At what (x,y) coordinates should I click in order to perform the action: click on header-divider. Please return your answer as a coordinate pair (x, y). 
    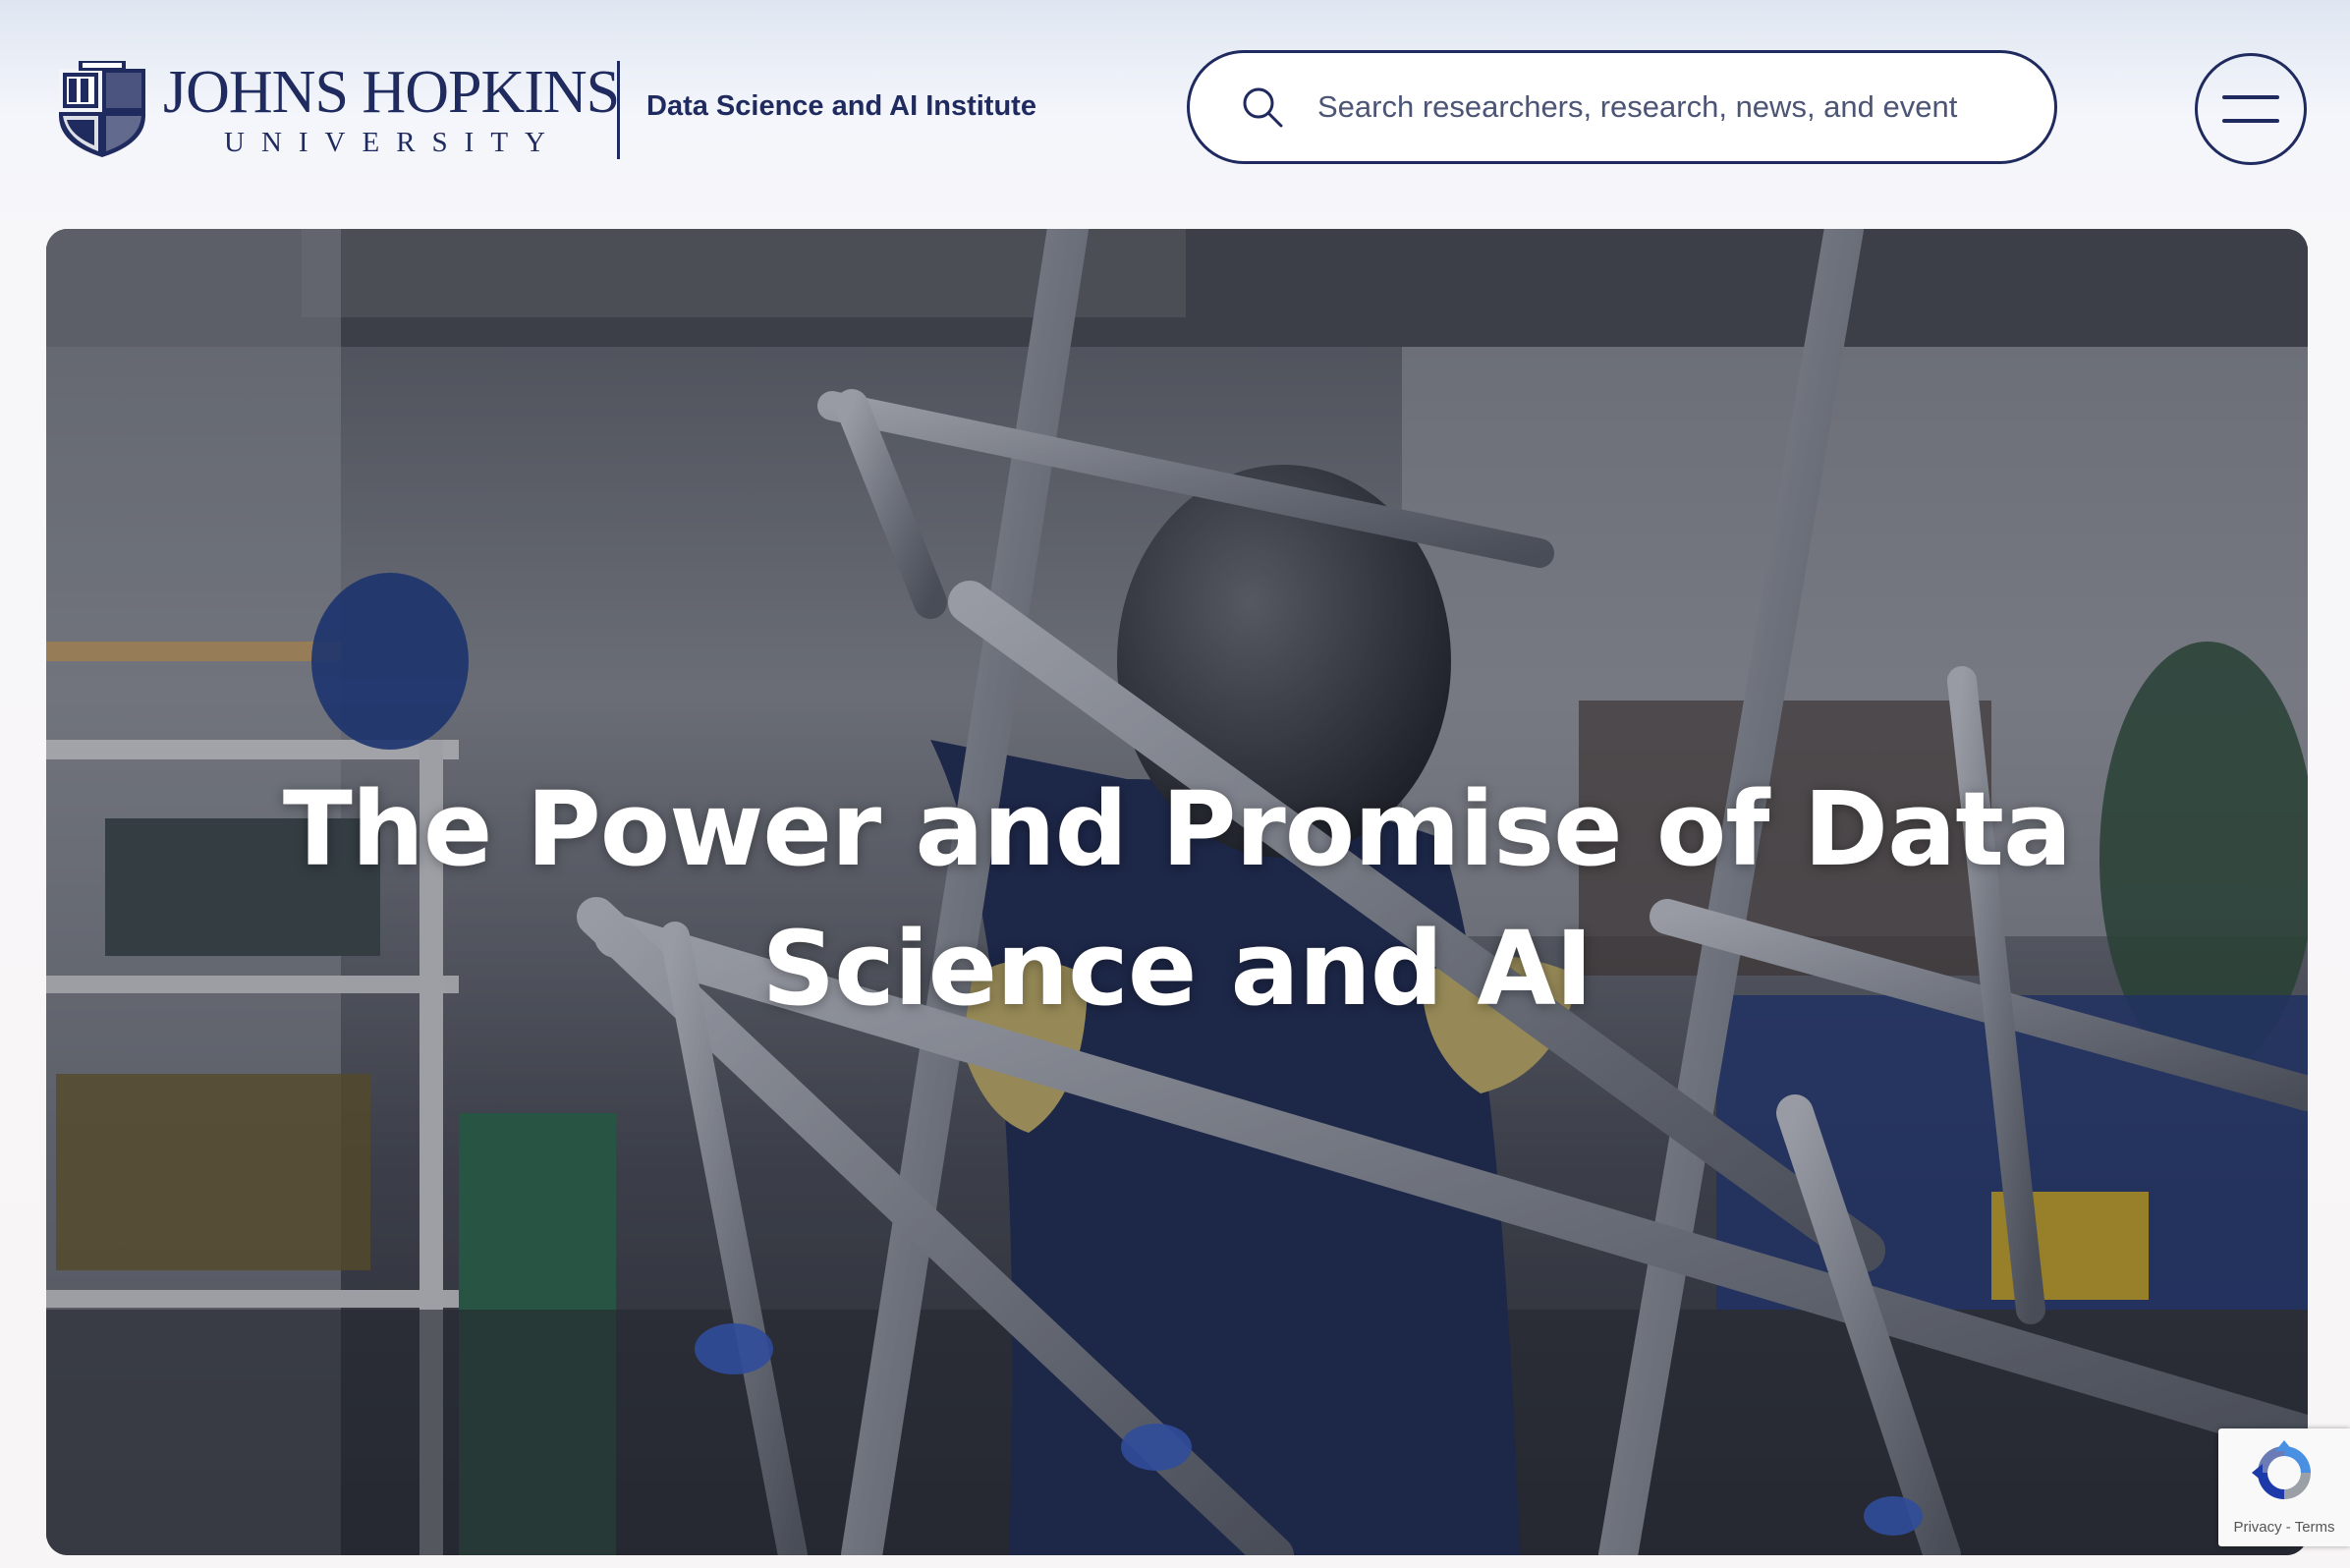
    Looking at the image, I should click on (618, 110).